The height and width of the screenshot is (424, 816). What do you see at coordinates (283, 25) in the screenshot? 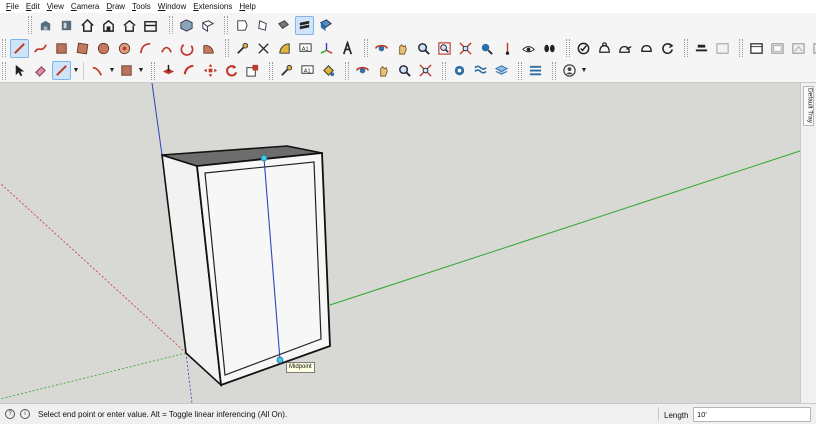
I see `back-view-icon` at bounding box center [283, 25].